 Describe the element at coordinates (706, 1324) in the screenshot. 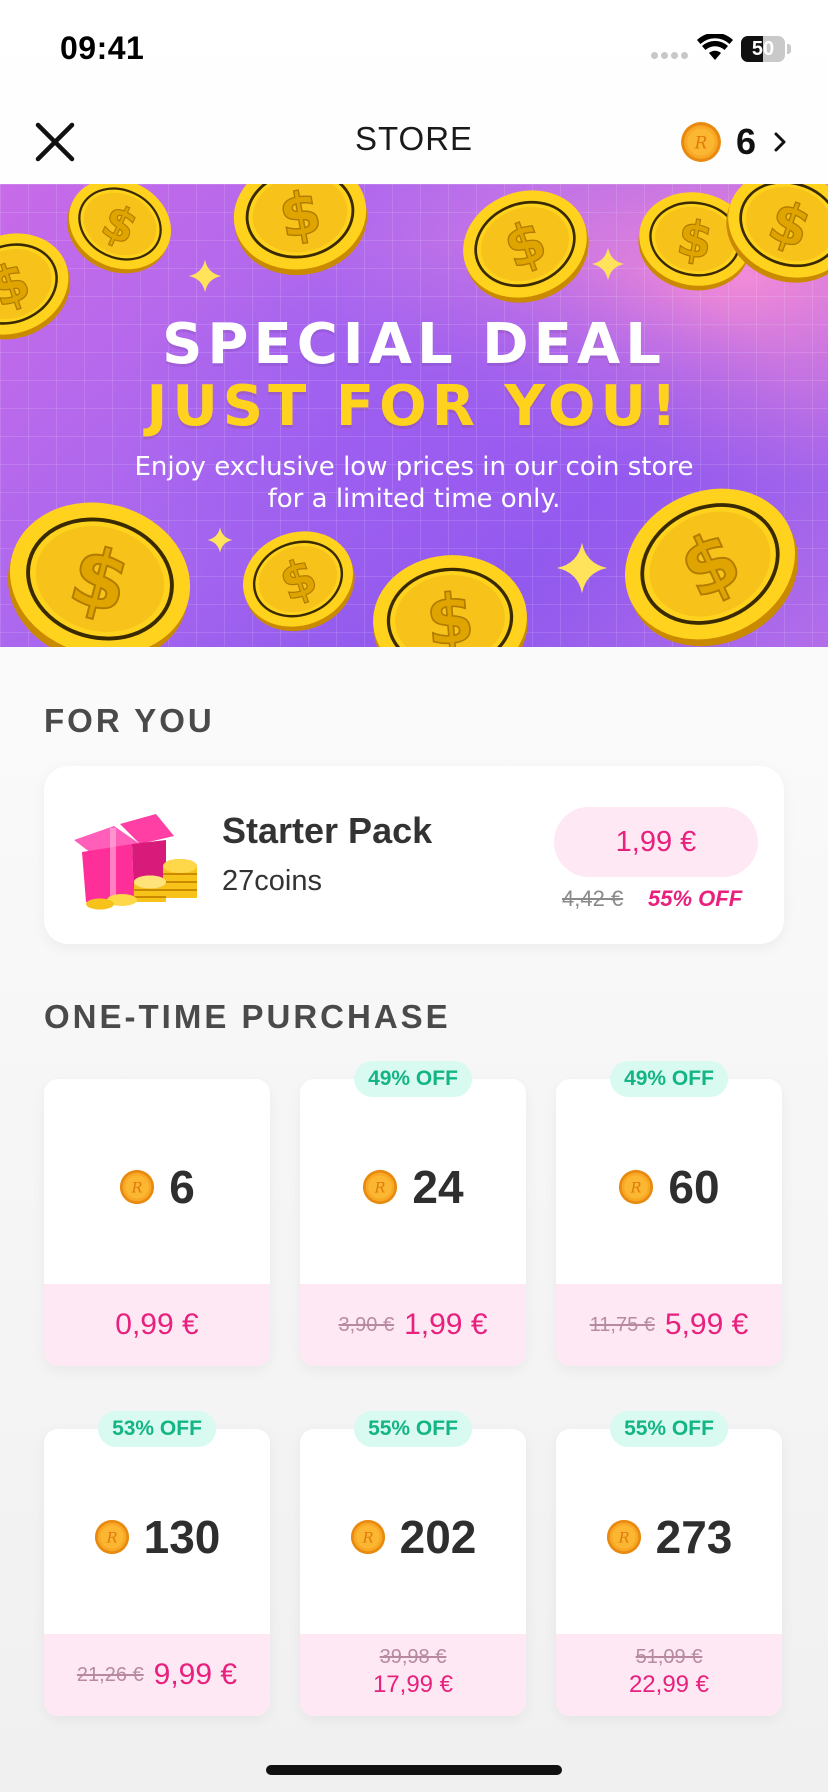

I see `coin-pack-price: 5,99 €` at that location.